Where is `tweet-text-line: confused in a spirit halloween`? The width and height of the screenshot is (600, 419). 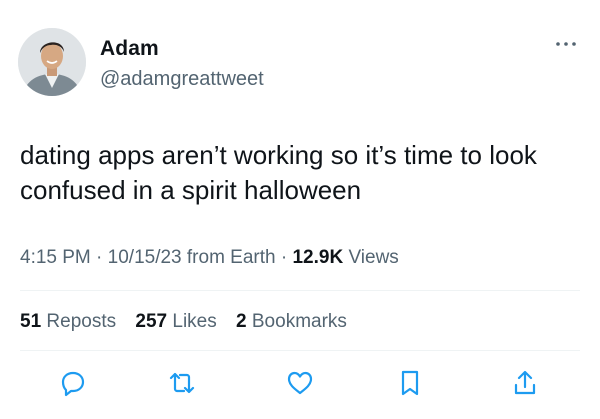 tweet-text-line: confused in a spirit halloween is located at coordinates (191, 190).